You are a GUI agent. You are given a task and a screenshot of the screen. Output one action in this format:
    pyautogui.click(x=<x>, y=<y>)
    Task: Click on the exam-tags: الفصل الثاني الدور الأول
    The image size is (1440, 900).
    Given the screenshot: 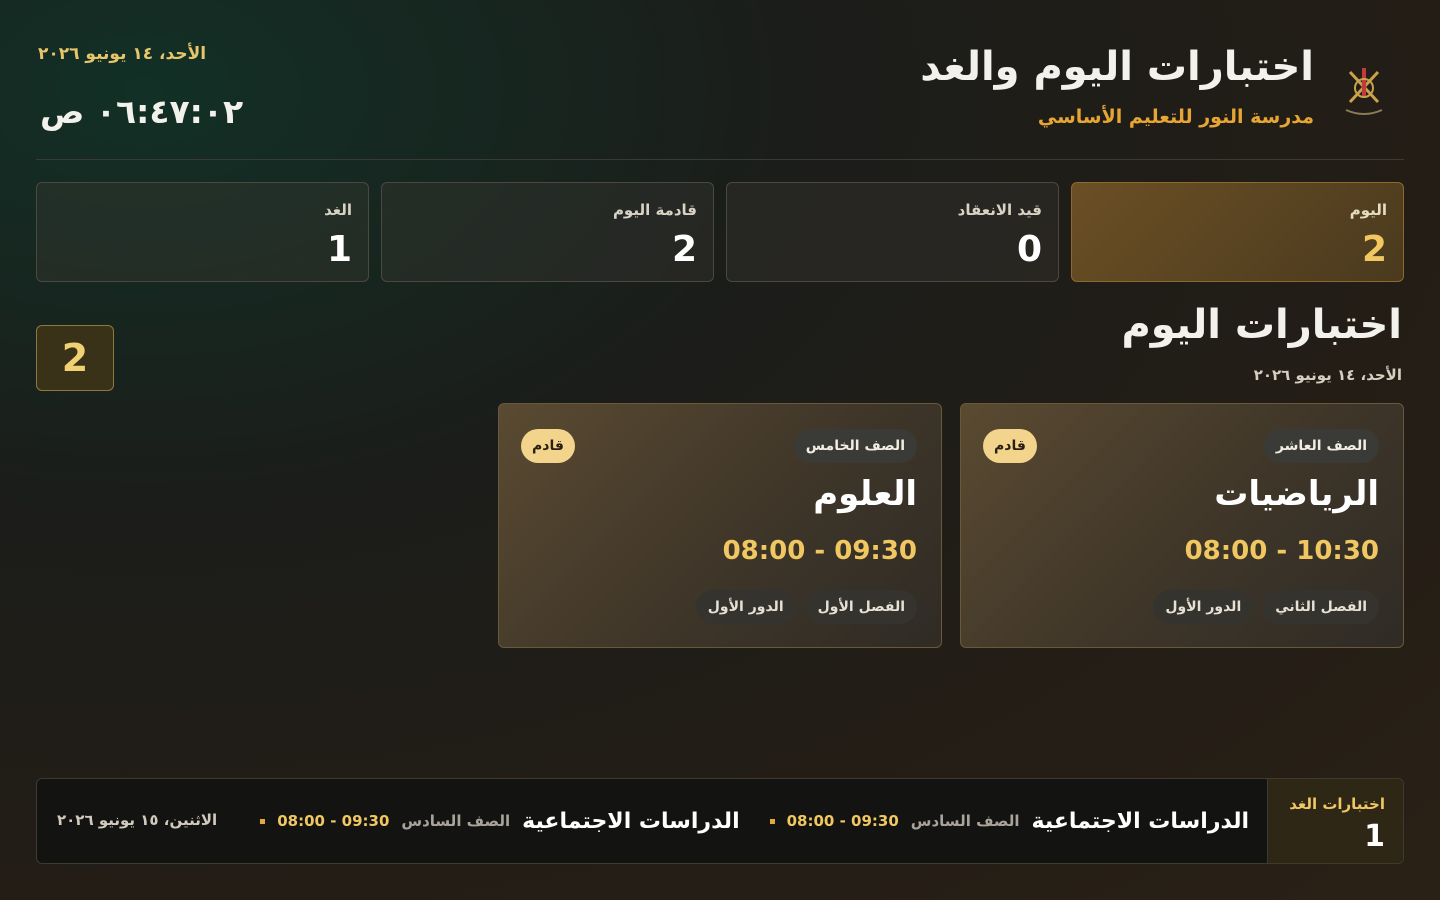 What is the action you would take?
    pyautogui.click(x=1266, y=607)
    